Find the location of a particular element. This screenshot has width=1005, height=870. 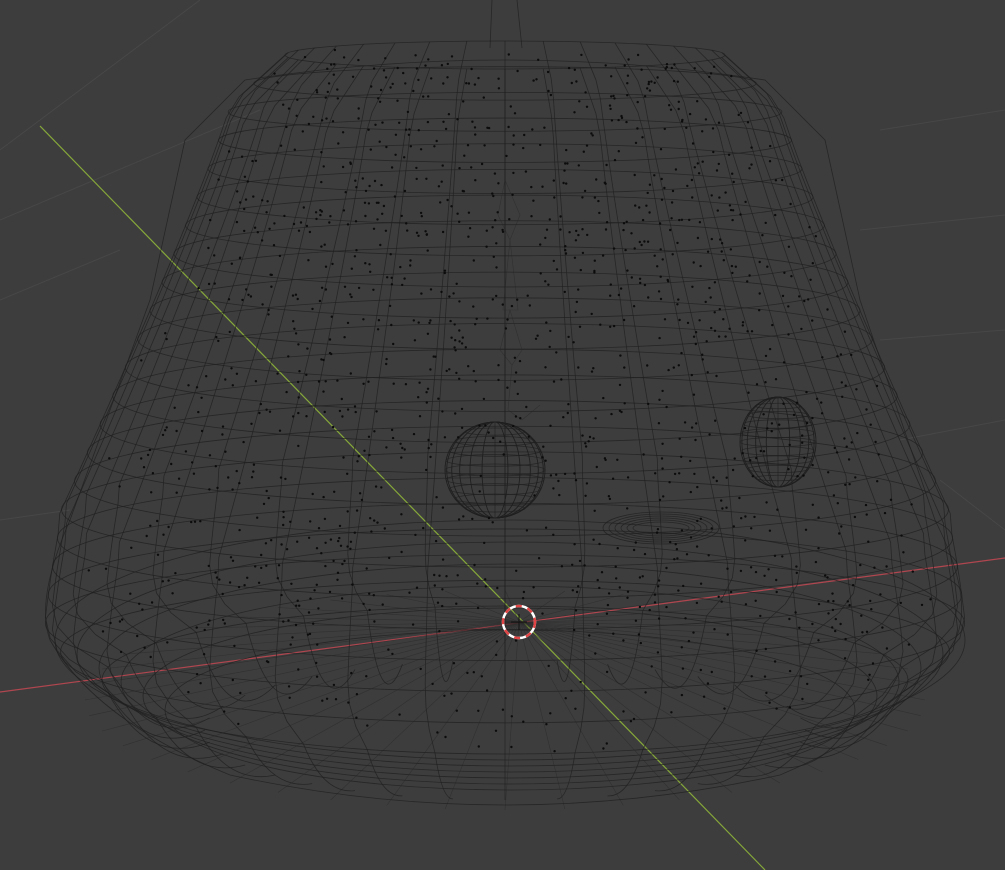

sphere-left is located at coordinates (495, 470).